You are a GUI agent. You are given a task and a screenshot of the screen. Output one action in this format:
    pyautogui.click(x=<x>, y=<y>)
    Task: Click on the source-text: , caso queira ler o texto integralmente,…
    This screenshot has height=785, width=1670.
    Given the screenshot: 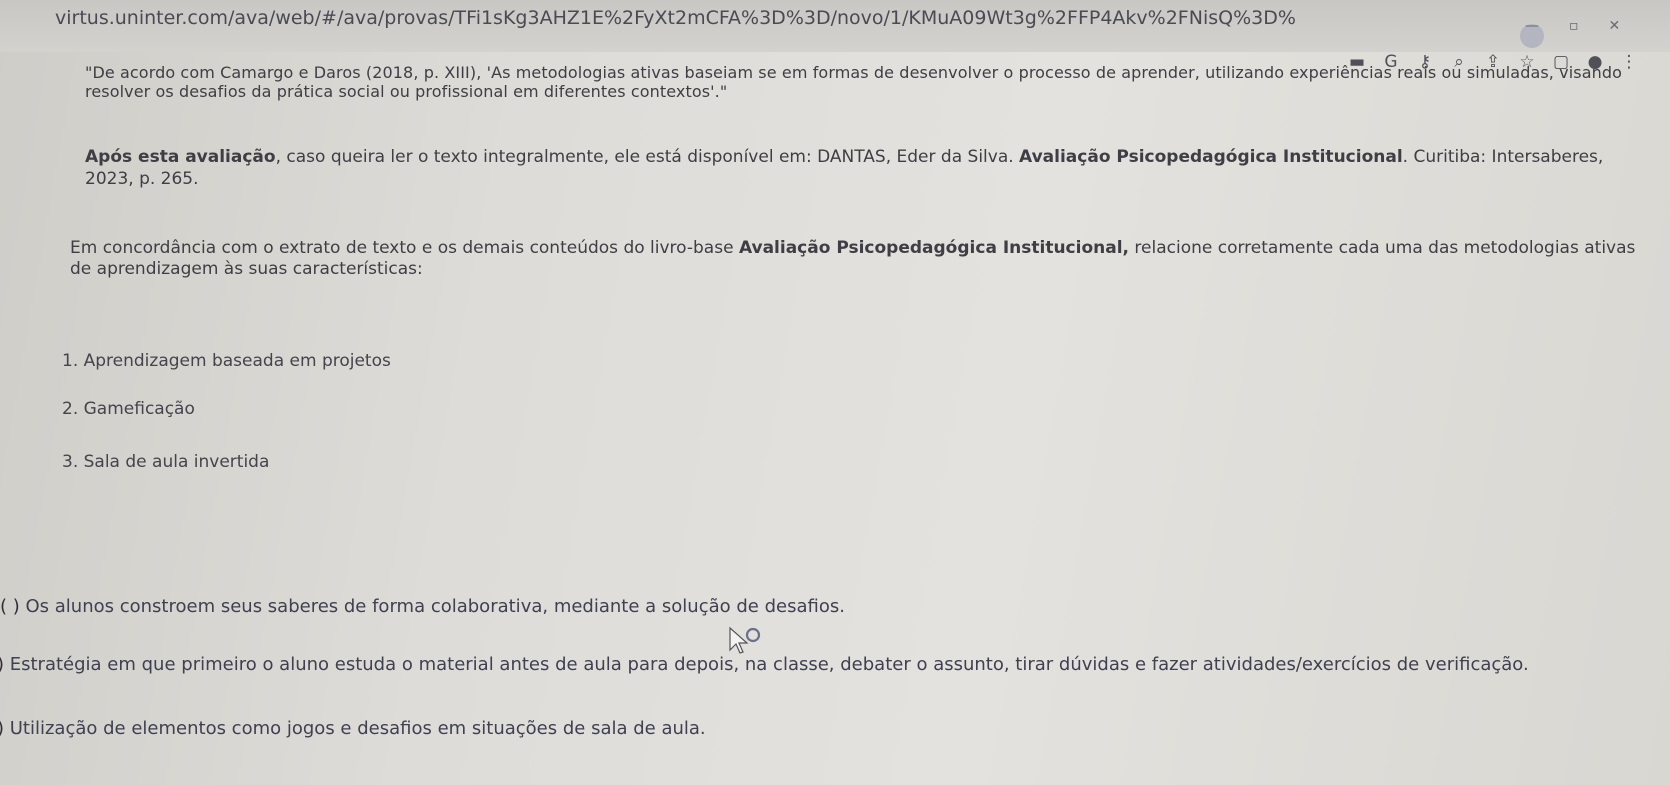 What is the action you would take?
    pyautogui.click(x=647, y=157)
    